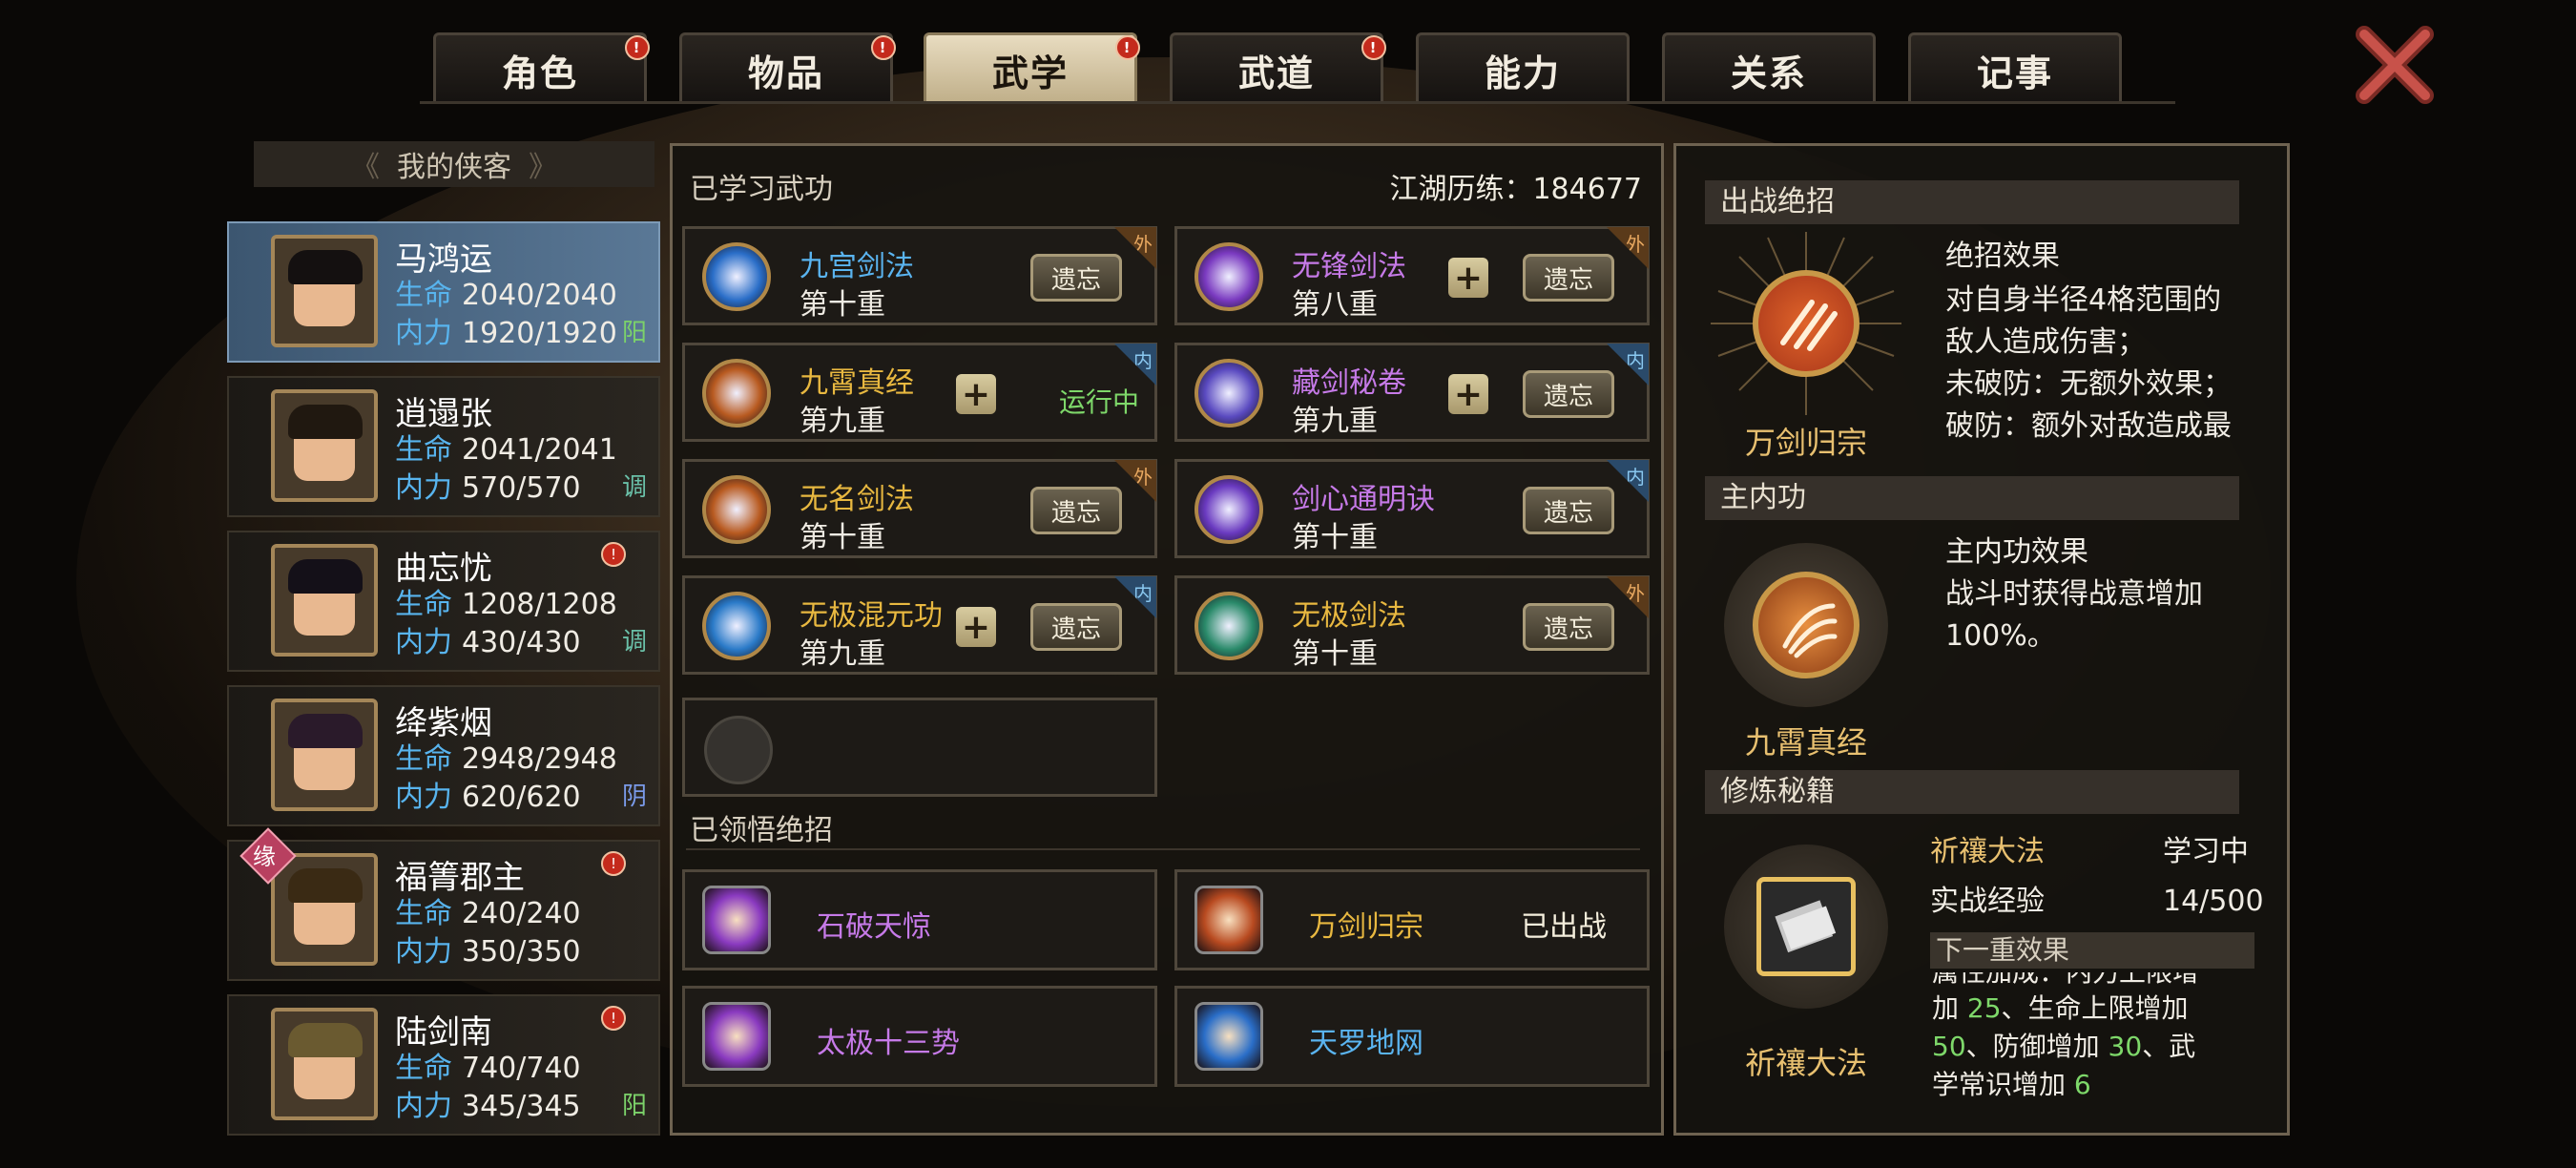  Describe the element at coordinates (1278, 68) in the screenshot. I see `tab-3: 武道!` at that location.